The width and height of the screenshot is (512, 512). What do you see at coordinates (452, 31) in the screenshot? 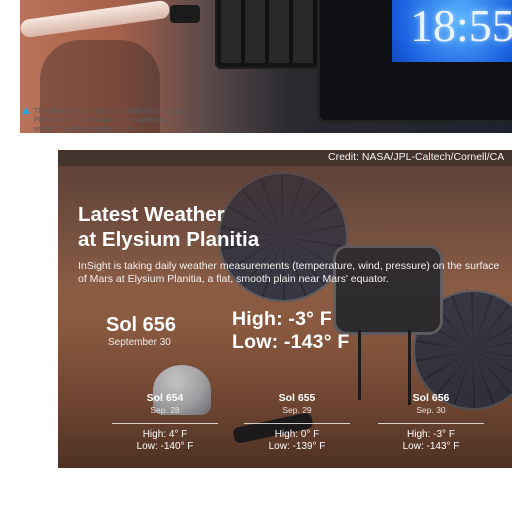
I see `clock-display: 18:55` at bounding box center [452, 31].